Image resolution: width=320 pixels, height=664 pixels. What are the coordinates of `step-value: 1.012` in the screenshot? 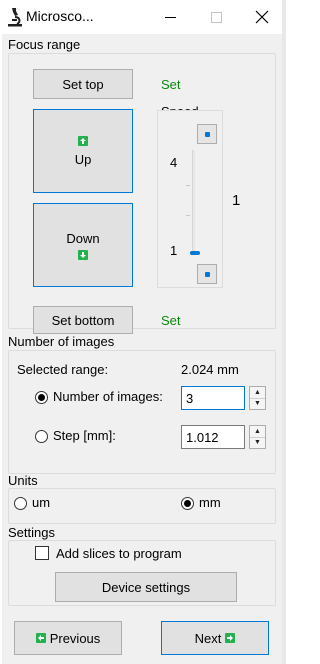 It's located at (202, 437).